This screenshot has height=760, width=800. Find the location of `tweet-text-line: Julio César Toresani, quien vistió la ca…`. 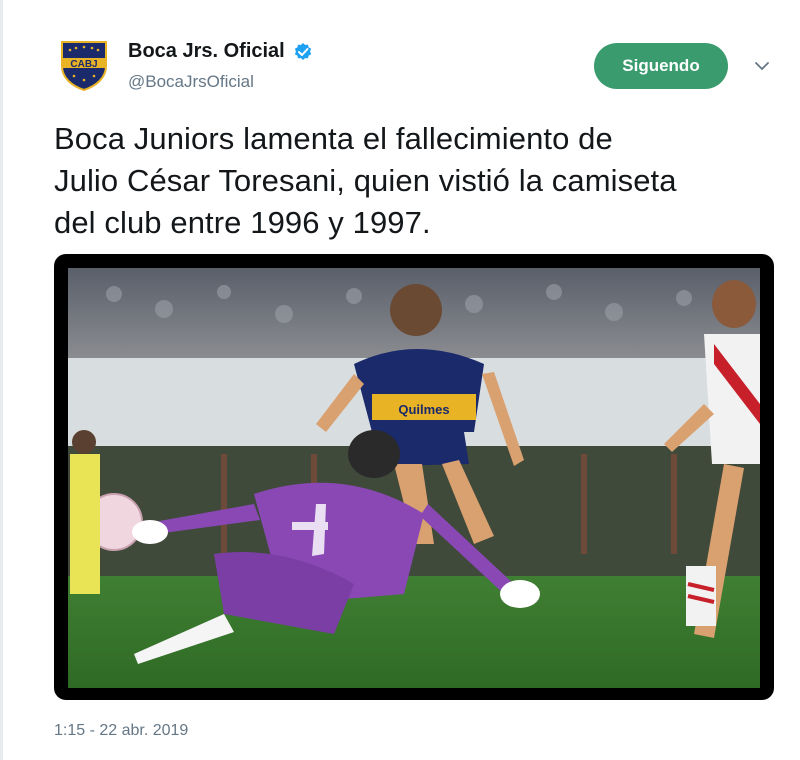

tweet-text-line: Julio César Toresani, quien vistió la ca… is located at coordinates (365, 180).